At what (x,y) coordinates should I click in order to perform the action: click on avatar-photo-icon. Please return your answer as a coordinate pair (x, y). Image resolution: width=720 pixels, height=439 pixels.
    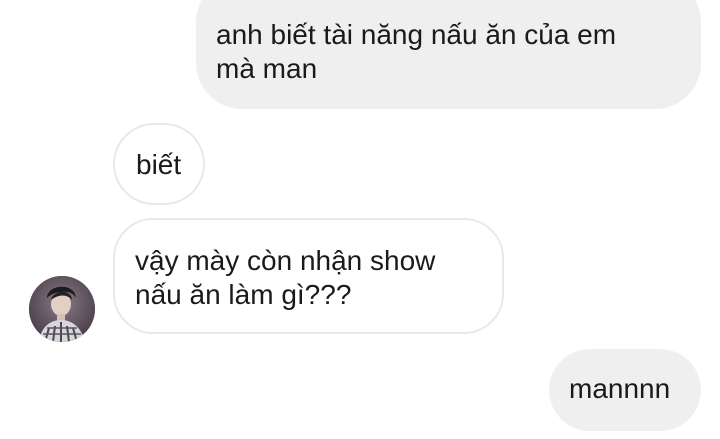
    Looking at the image, I should click on (62, 309).